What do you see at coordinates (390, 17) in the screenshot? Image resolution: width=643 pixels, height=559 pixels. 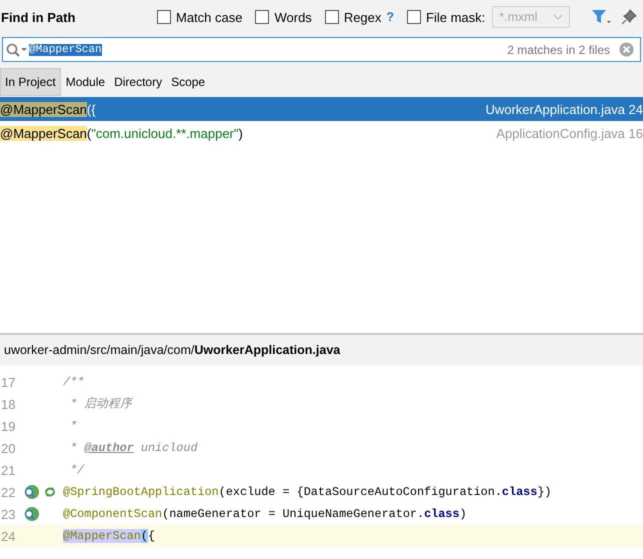 I see `help-link: ?` at bounding box center [390, 17].